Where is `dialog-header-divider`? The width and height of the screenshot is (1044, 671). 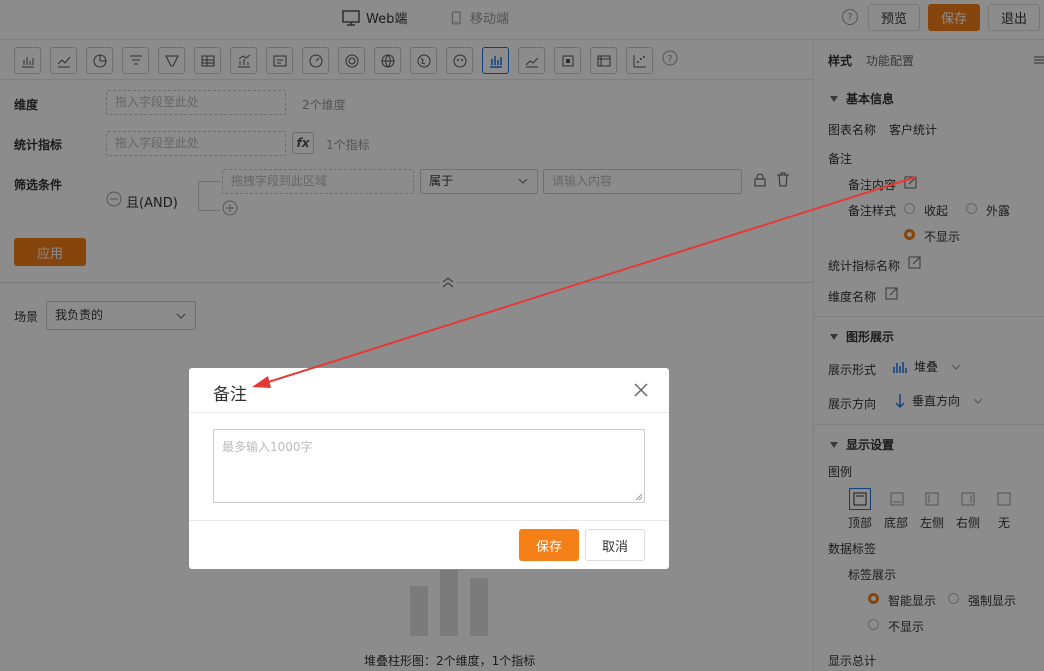
dialog-header-divider is located at coordinates (429, 412).